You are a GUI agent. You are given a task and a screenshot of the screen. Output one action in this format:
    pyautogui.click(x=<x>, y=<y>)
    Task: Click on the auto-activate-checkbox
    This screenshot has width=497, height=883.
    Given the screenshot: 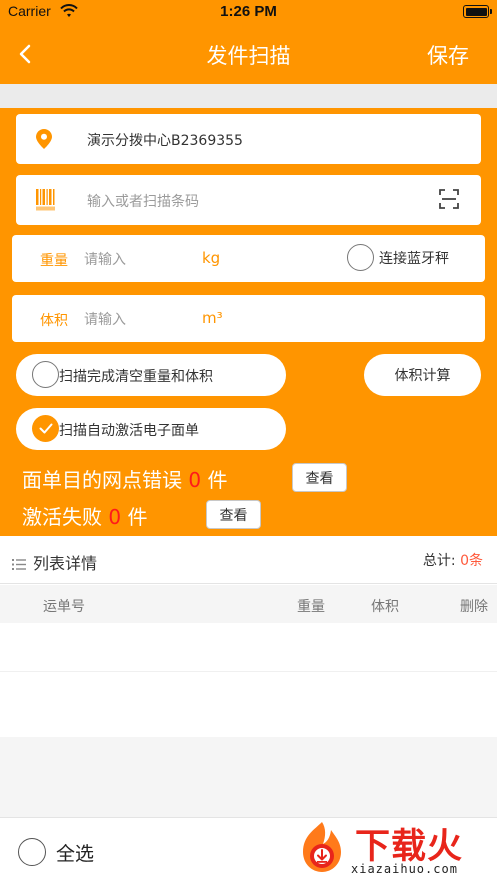 What is the action you would take?
    pyautogui.click(x=45, y=428)
    